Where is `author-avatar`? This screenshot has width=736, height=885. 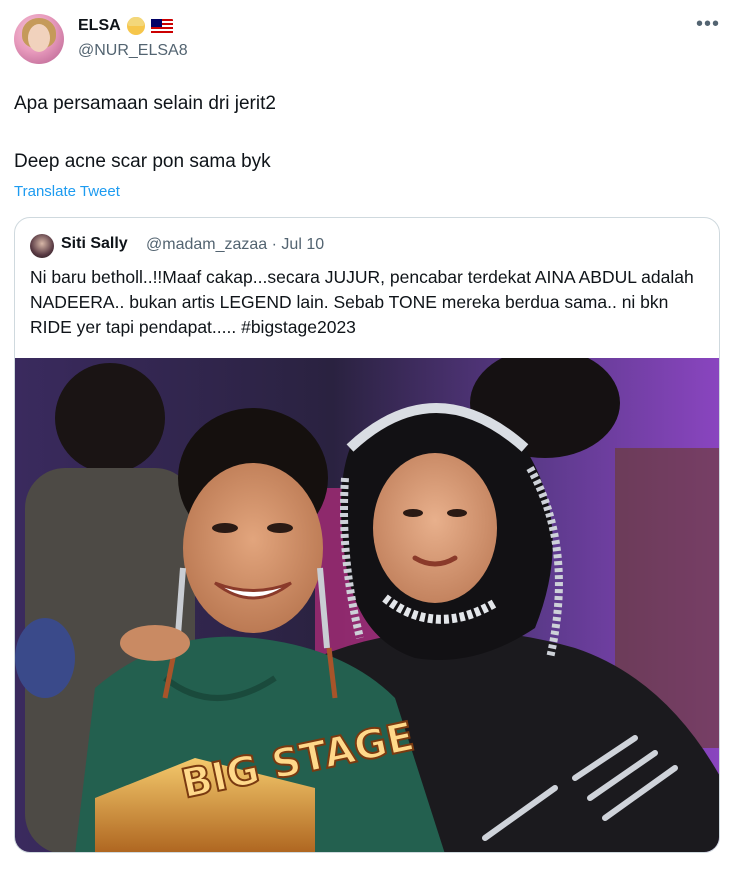 author-avatar is located at coordinates (39, 39).